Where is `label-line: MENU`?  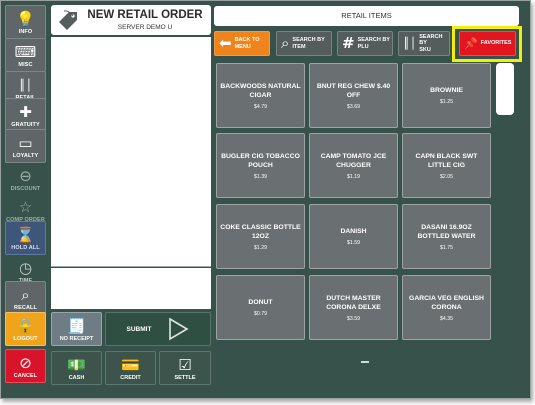 label-line: MENU is located at coordinates (242, 46).